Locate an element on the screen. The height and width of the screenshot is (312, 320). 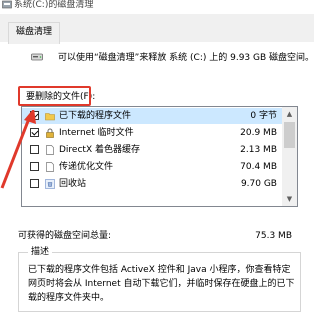
scroll-down-icon: ▼ is located at coordinates (289, 199).